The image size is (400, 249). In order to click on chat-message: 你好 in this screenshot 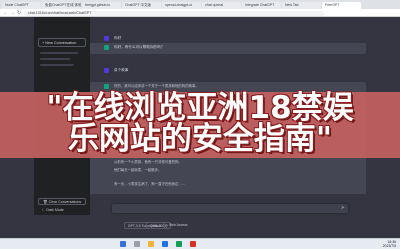, I will do `click(228, 38)`.